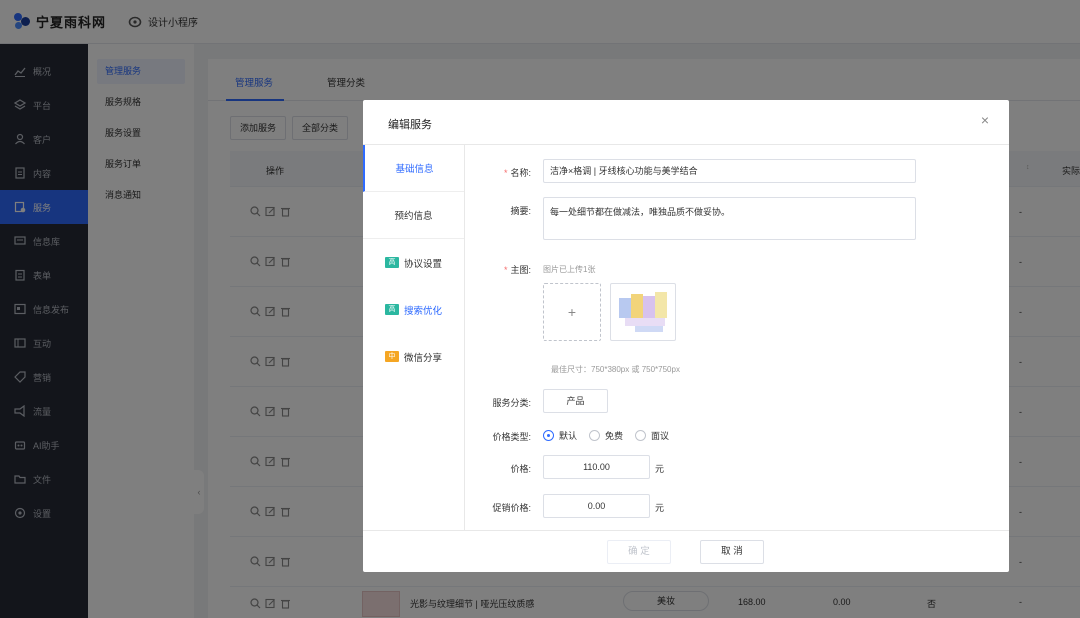  Describe the element at coordinates (596, 506) in the screenshot. I see `promo-price-input: 0.00` at that location.